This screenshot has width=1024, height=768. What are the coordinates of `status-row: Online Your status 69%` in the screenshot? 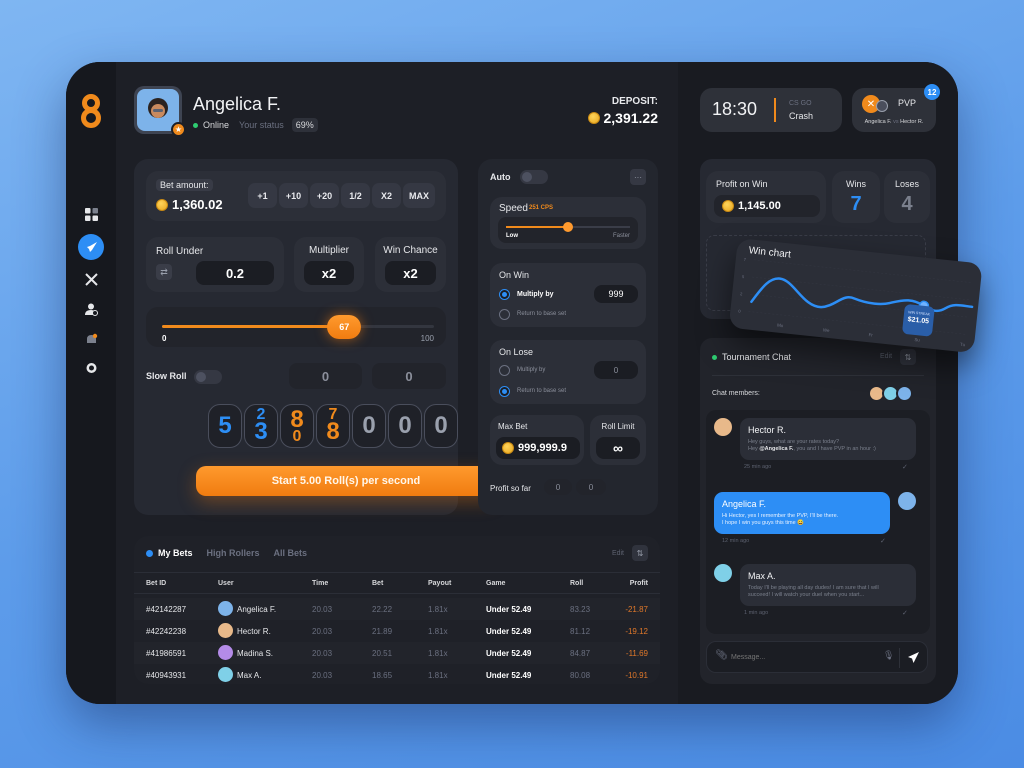 It's located at (255, 125).